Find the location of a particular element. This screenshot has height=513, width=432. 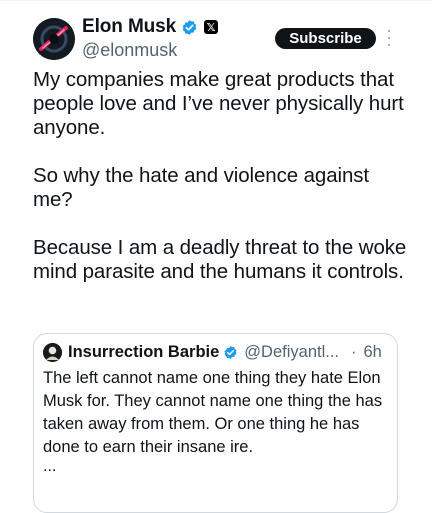

author-name-line: Elon Musk 𝕏 is located at coordinates (150, 27).